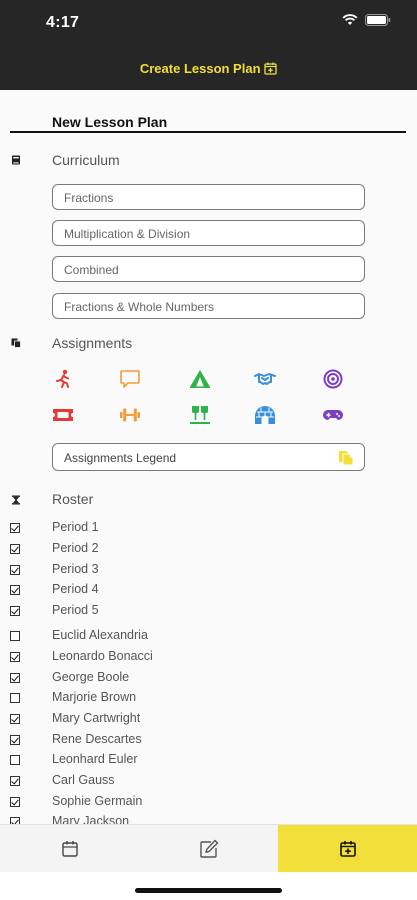 Image resolution: width=417 pixels, height=900 pixels. What do you see at coordinates (95, 759) in the screenshot?
I see `student-name: Leonhard Euler` at bounding box center [95, 759].